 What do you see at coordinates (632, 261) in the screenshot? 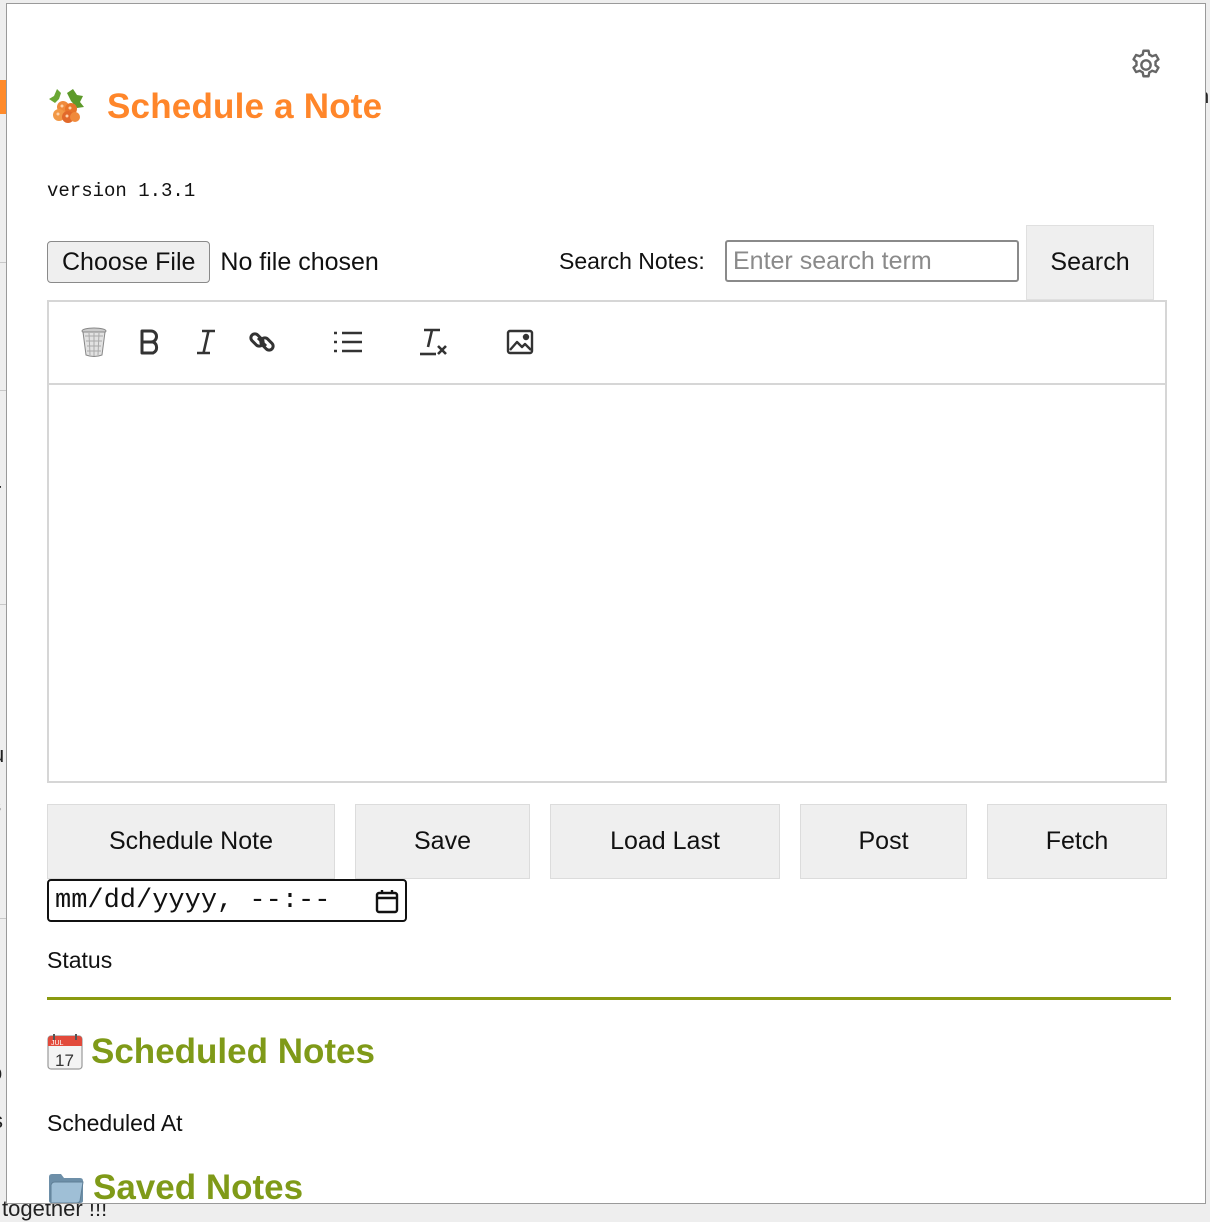
I see `search-label: Search Notes:` at bounding box center [632, 261].